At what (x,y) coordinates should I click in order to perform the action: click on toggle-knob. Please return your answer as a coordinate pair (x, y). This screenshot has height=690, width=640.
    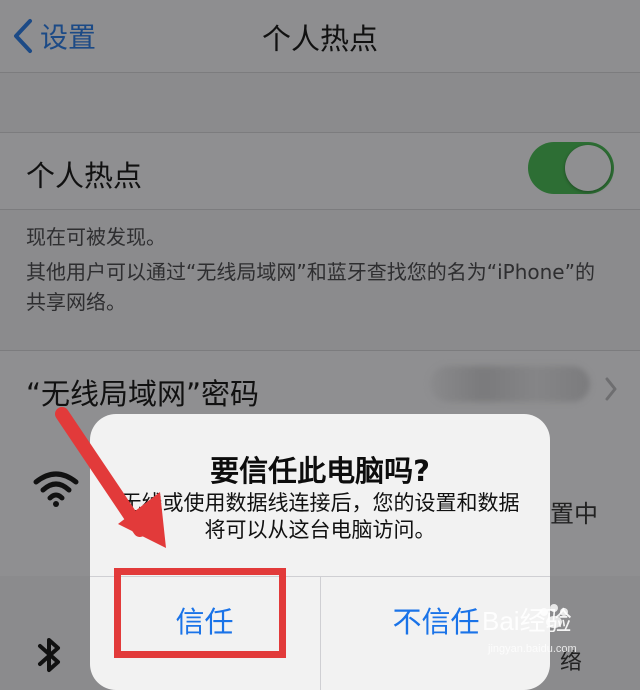
    Looking at the image, I should click on (588, 168).